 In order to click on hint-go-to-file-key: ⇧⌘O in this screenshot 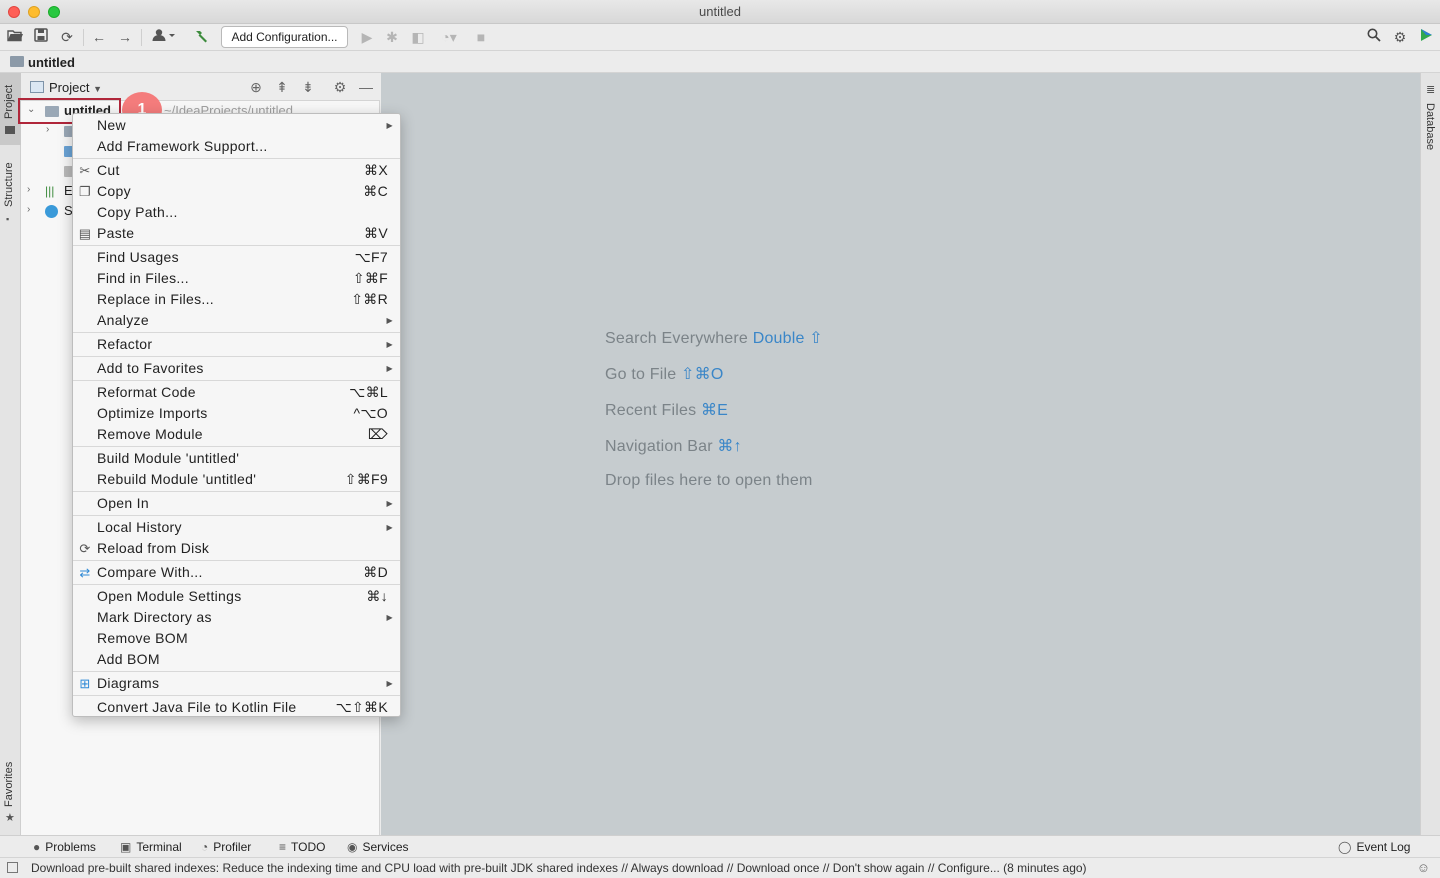, I will do `click(702, 374)`.